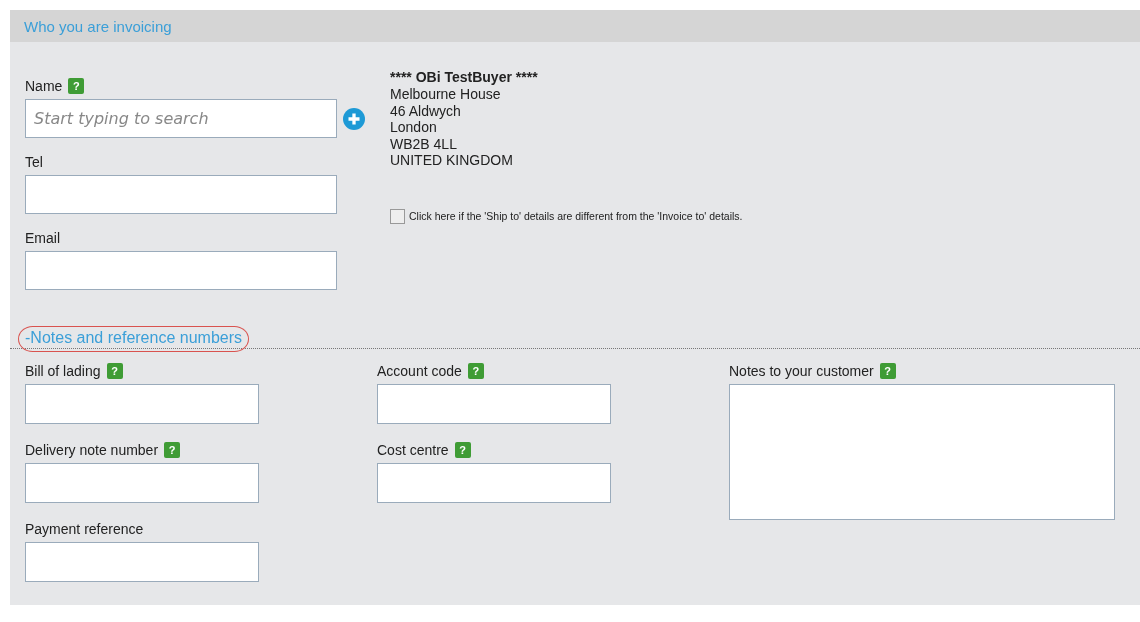 The height and width of the screenshot is (622, 1140). What do you see at coordinates (84, 529) in the screenshot?
I see `field-label: Payment reference` at bounding box center [84, 529].